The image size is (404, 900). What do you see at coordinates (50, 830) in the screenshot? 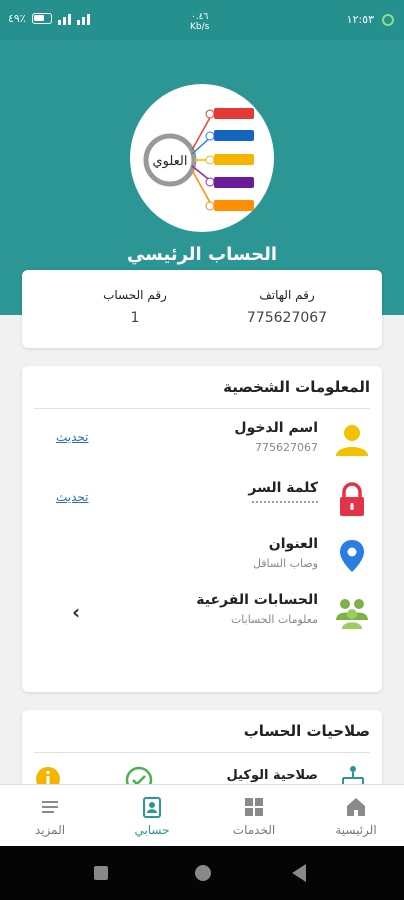
I see `nav-more-label: المزيد` at bounding box center [50, 830].